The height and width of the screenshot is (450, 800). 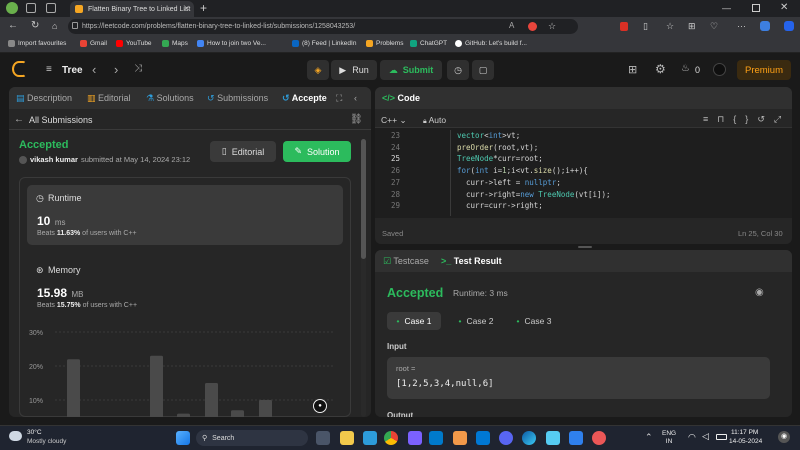 What do you see at coordinates (585, 247) in the screenshot?
I see `panel-resize-handle` at bounding box center [585, 247].